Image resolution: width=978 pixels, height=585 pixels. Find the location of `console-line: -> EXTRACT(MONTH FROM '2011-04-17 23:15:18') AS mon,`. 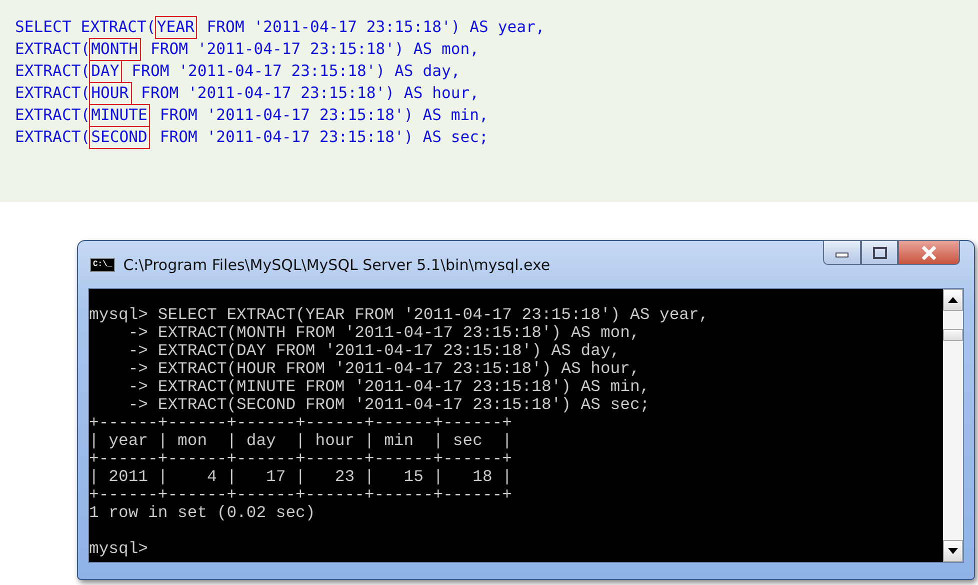

console-line: -> EXTRACT(MONTH FROM '2011-04-17 23:15:18') AS mon, is located at coordinates (383, 332).